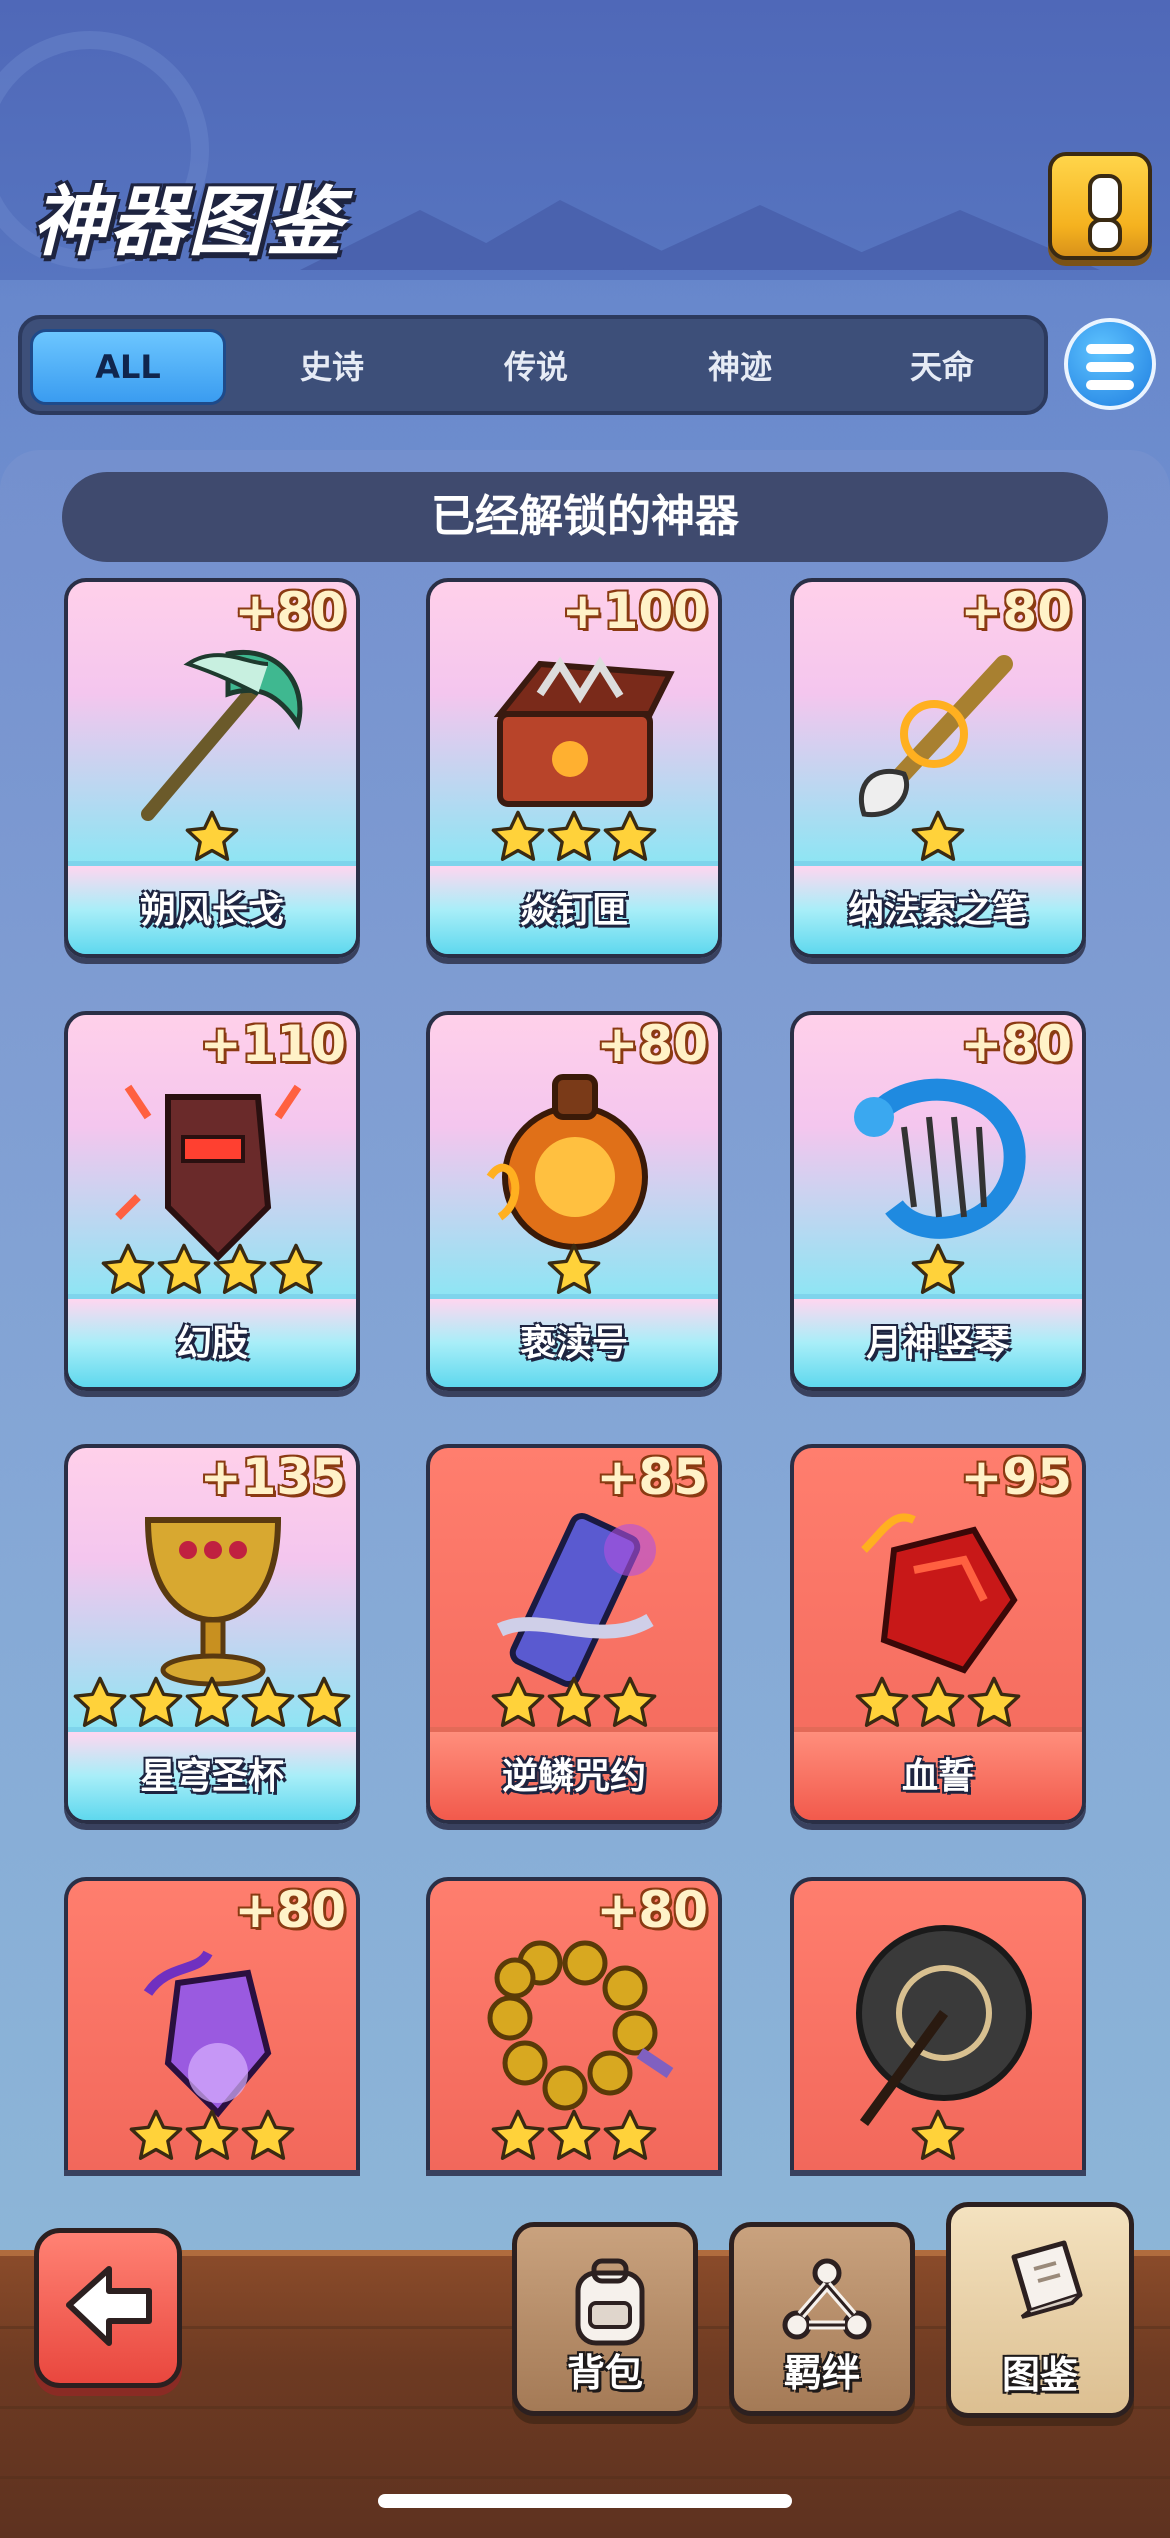  Describe the element at coordinates (575, 1162) in the screenshot. I see `lantern-icon` at that location.